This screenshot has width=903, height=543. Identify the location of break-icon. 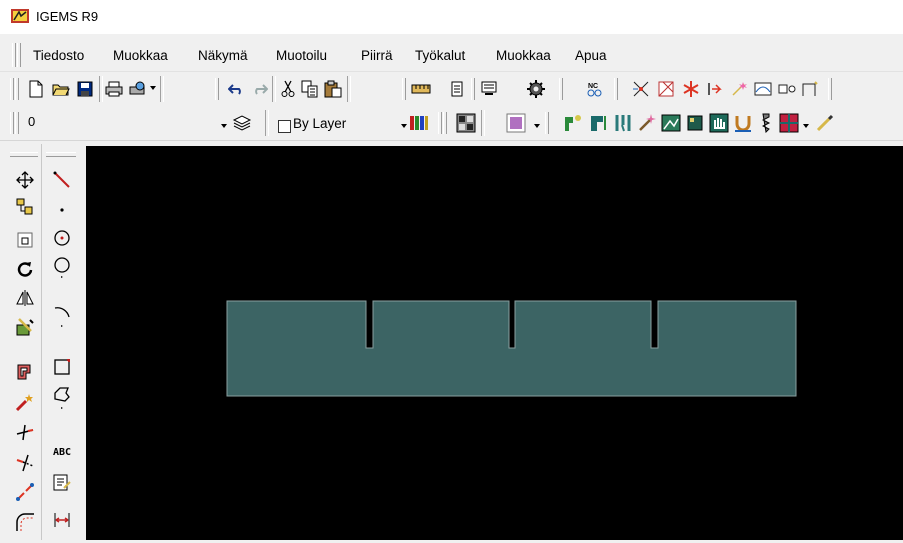
(25, 492).